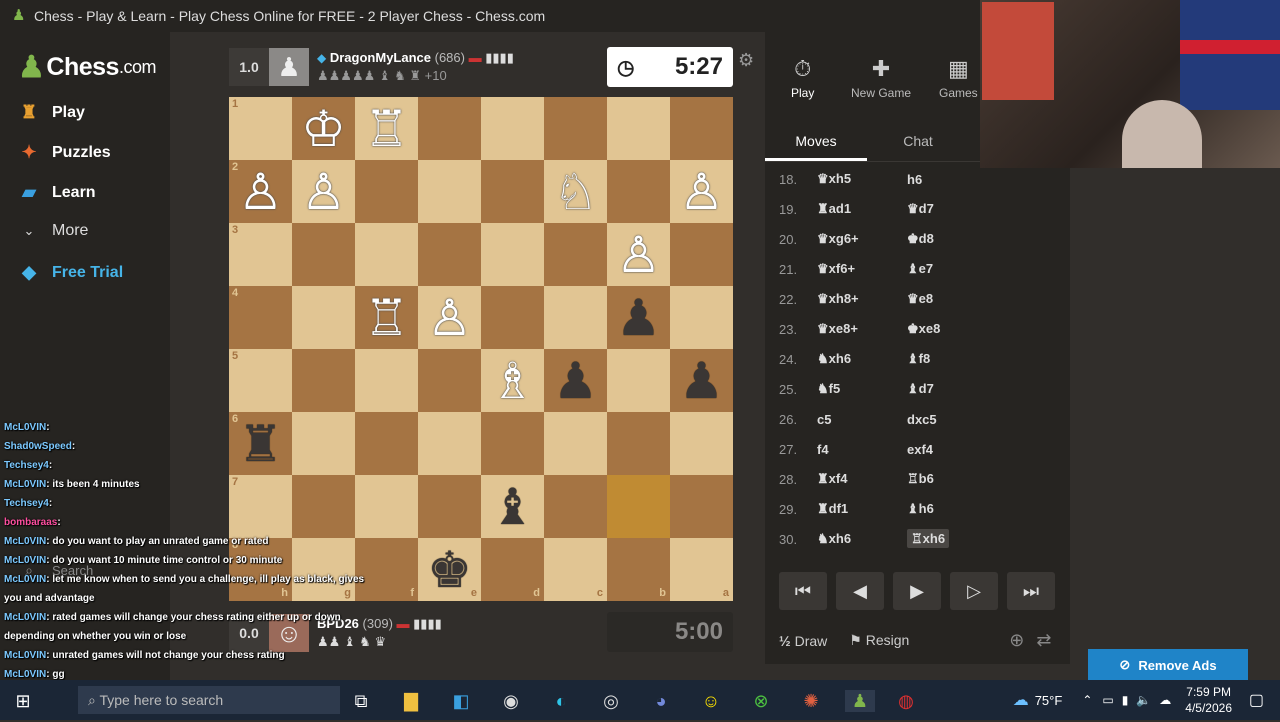  What do you see at coordinates (23, 701) in the screenshot?
I see `windows-start-icon: ⊞` at bounding box center [23, 701].